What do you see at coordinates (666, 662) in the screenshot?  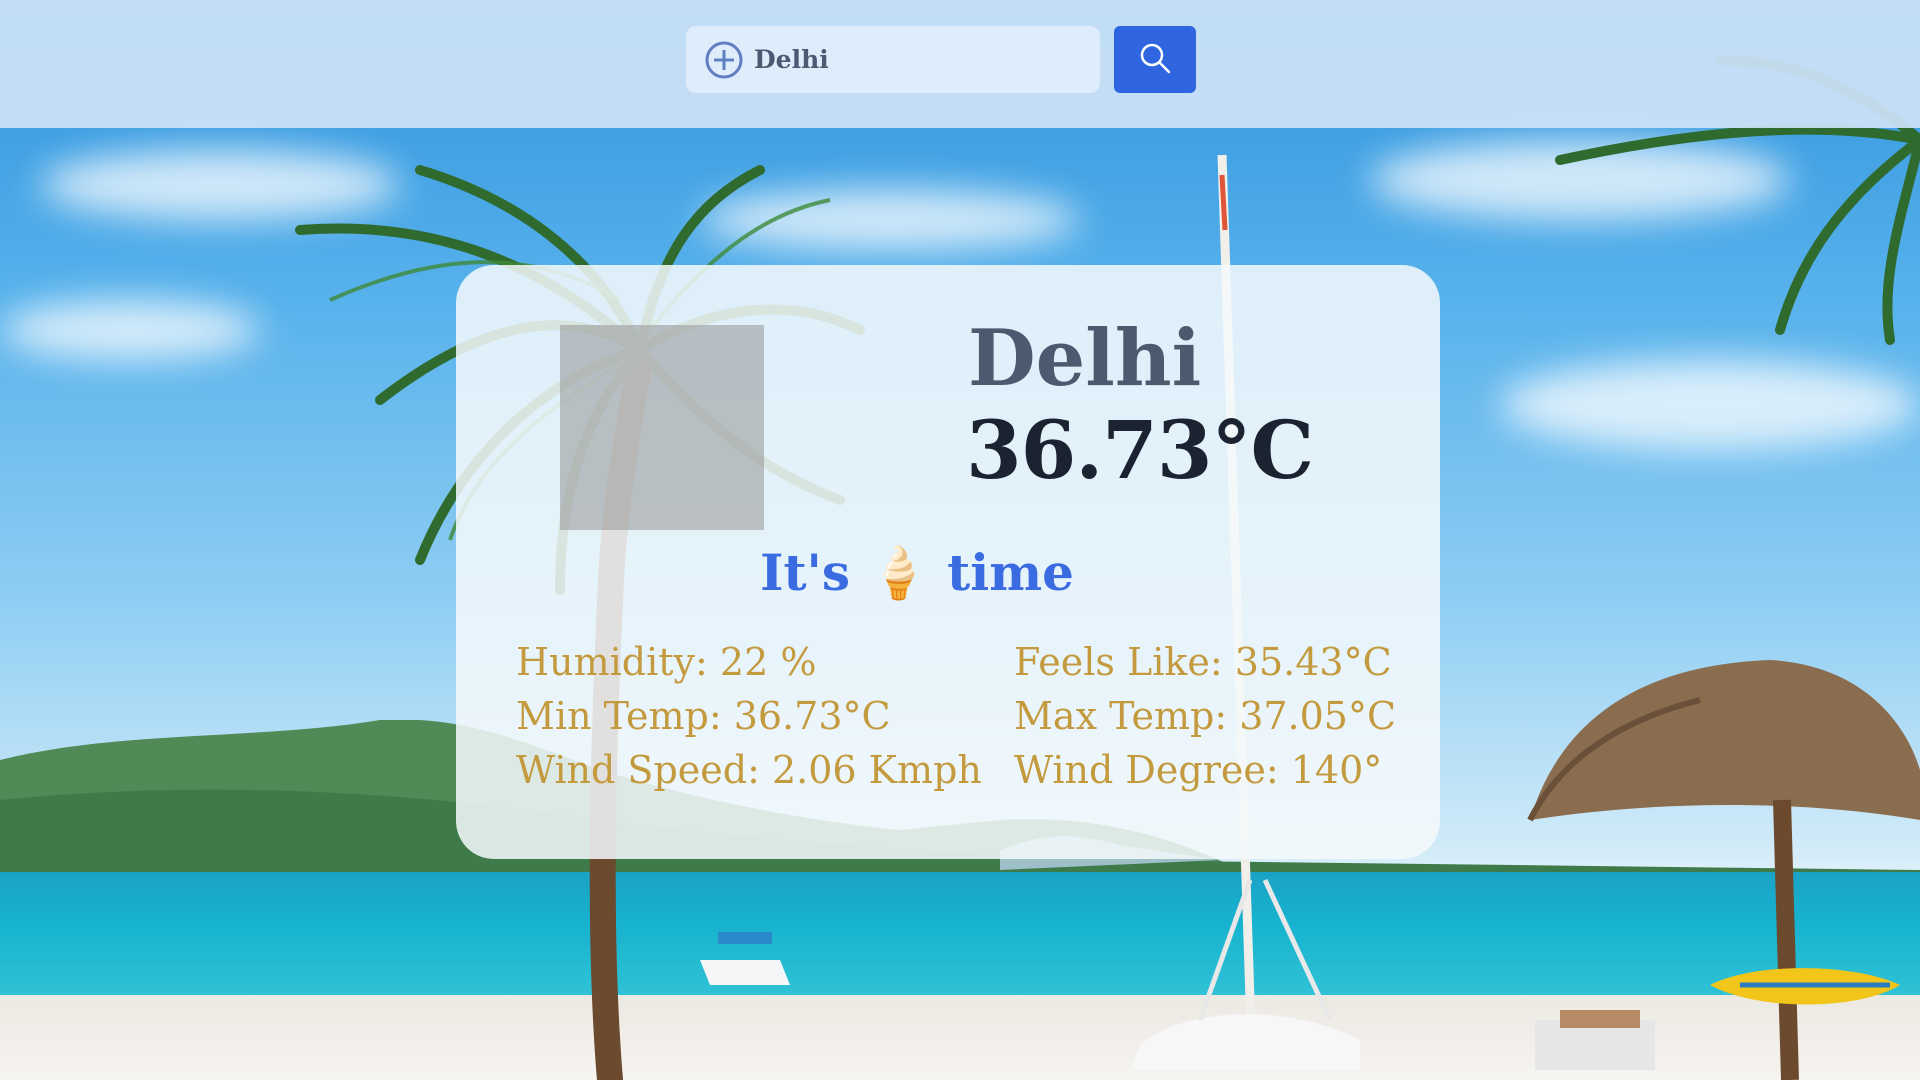 I see `humidity: Humidity: 22 %` at bounding box center [666, 662].